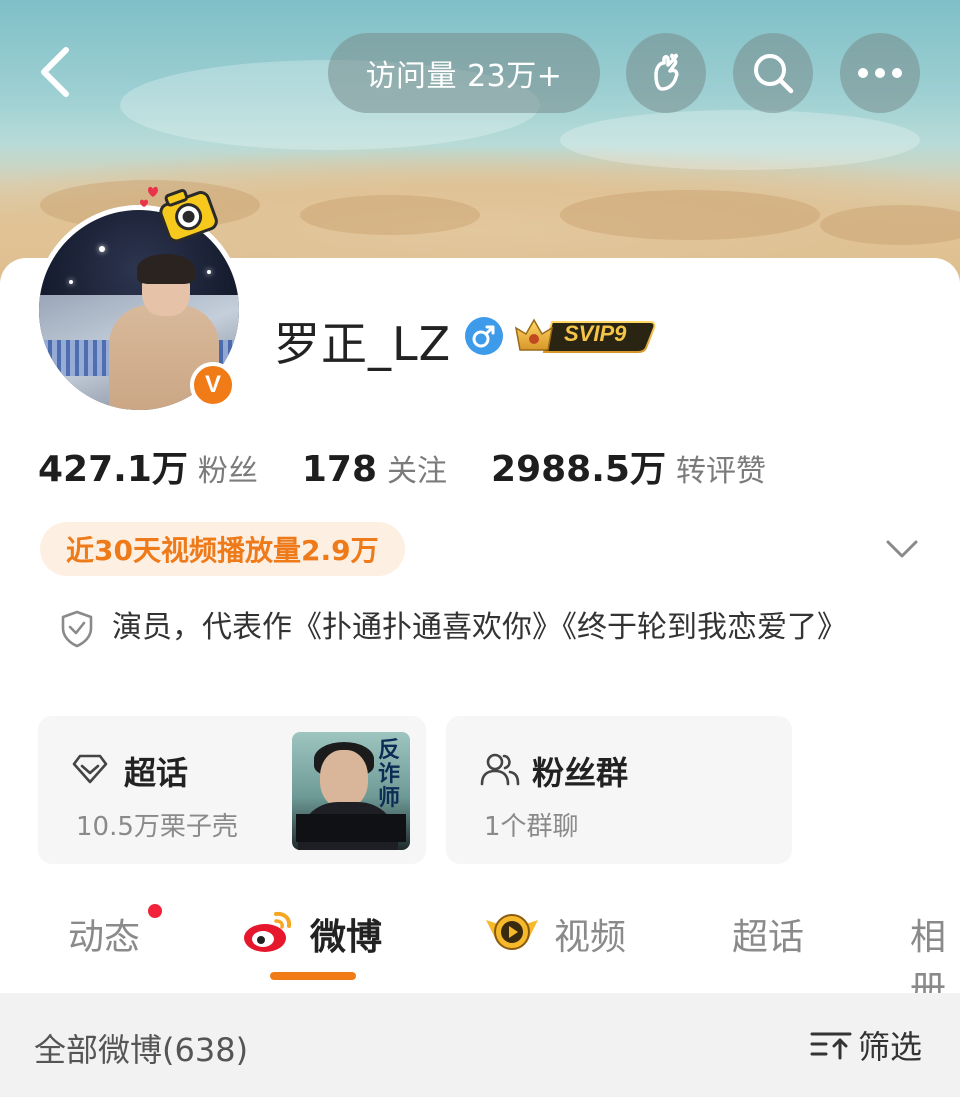 The image size is (960, 1097). What do you see at coordinates (363, 344) in the screenshot?
I see `profile-name: 罗正_LZ` at bounding box center [363, 344].